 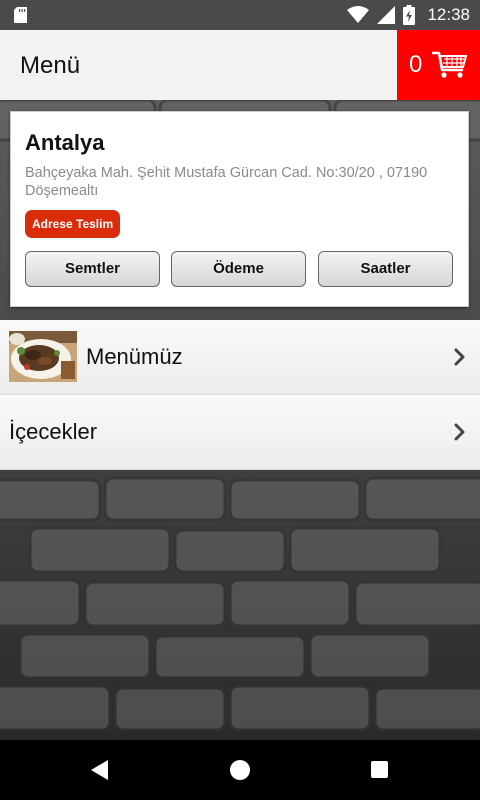 I want to click on app-bar: Menü 0, so click(x=240, y=65).